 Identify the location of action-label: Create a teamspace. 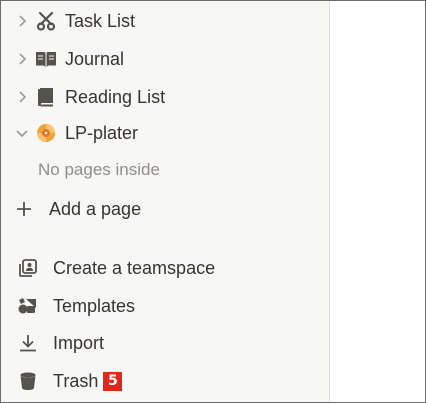
(134, 267).